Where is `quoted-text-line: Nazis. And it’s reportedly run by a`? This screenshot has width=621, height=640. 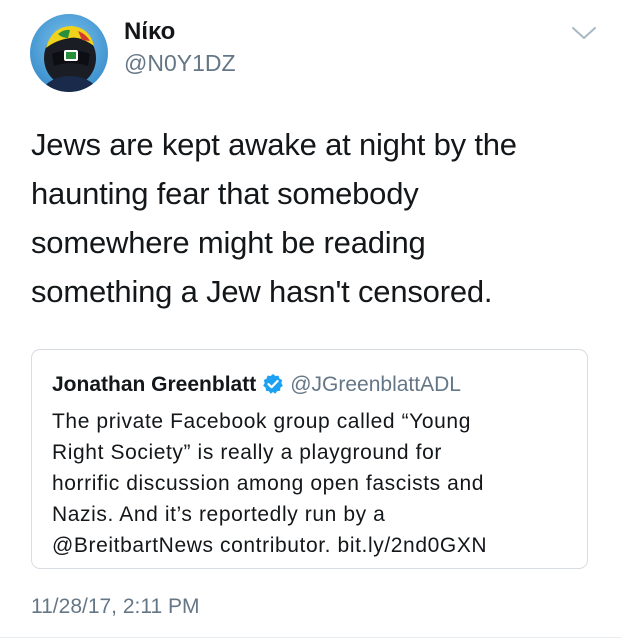 quoted-text-line: Nazis. And it’s reportedly run by a is located at coordinates (219, 514).